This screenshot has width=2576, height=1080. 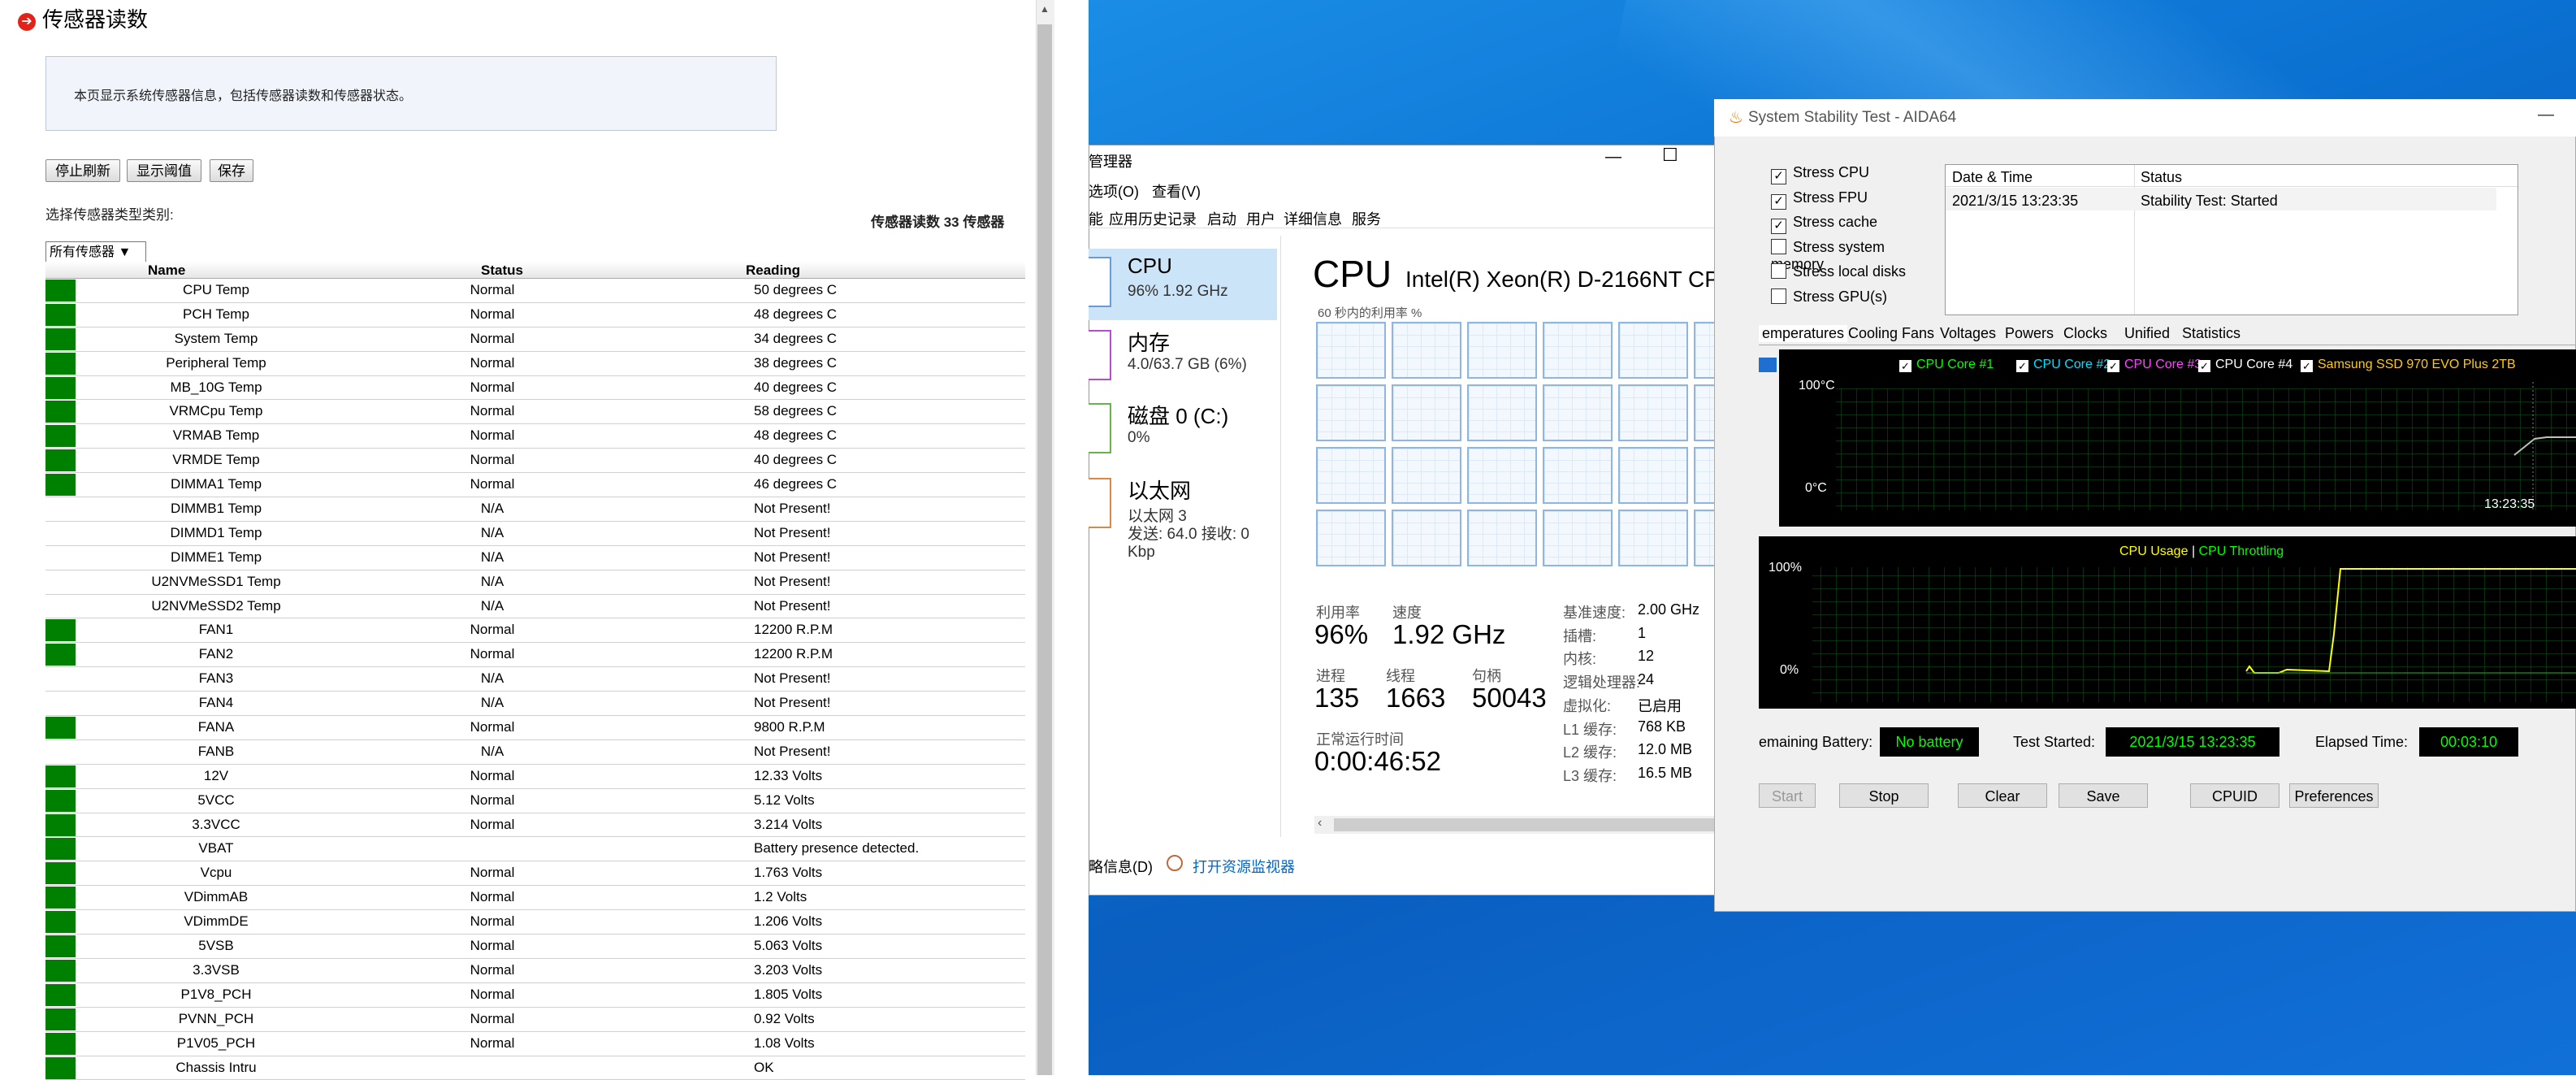 What do you see at coordinates (1221, 219) in the screenshot?
I see `tab-startup: 启动` at bounding box center [1221, 219].